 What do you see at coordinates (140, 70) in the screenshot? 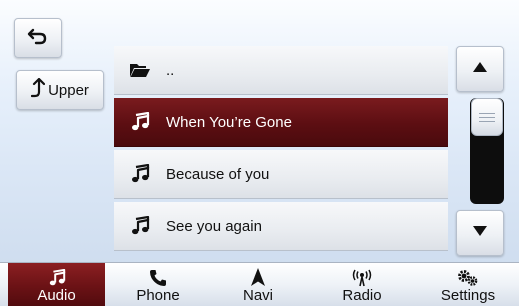
I see `folder-open-icon` at bounding box center [140, 70].